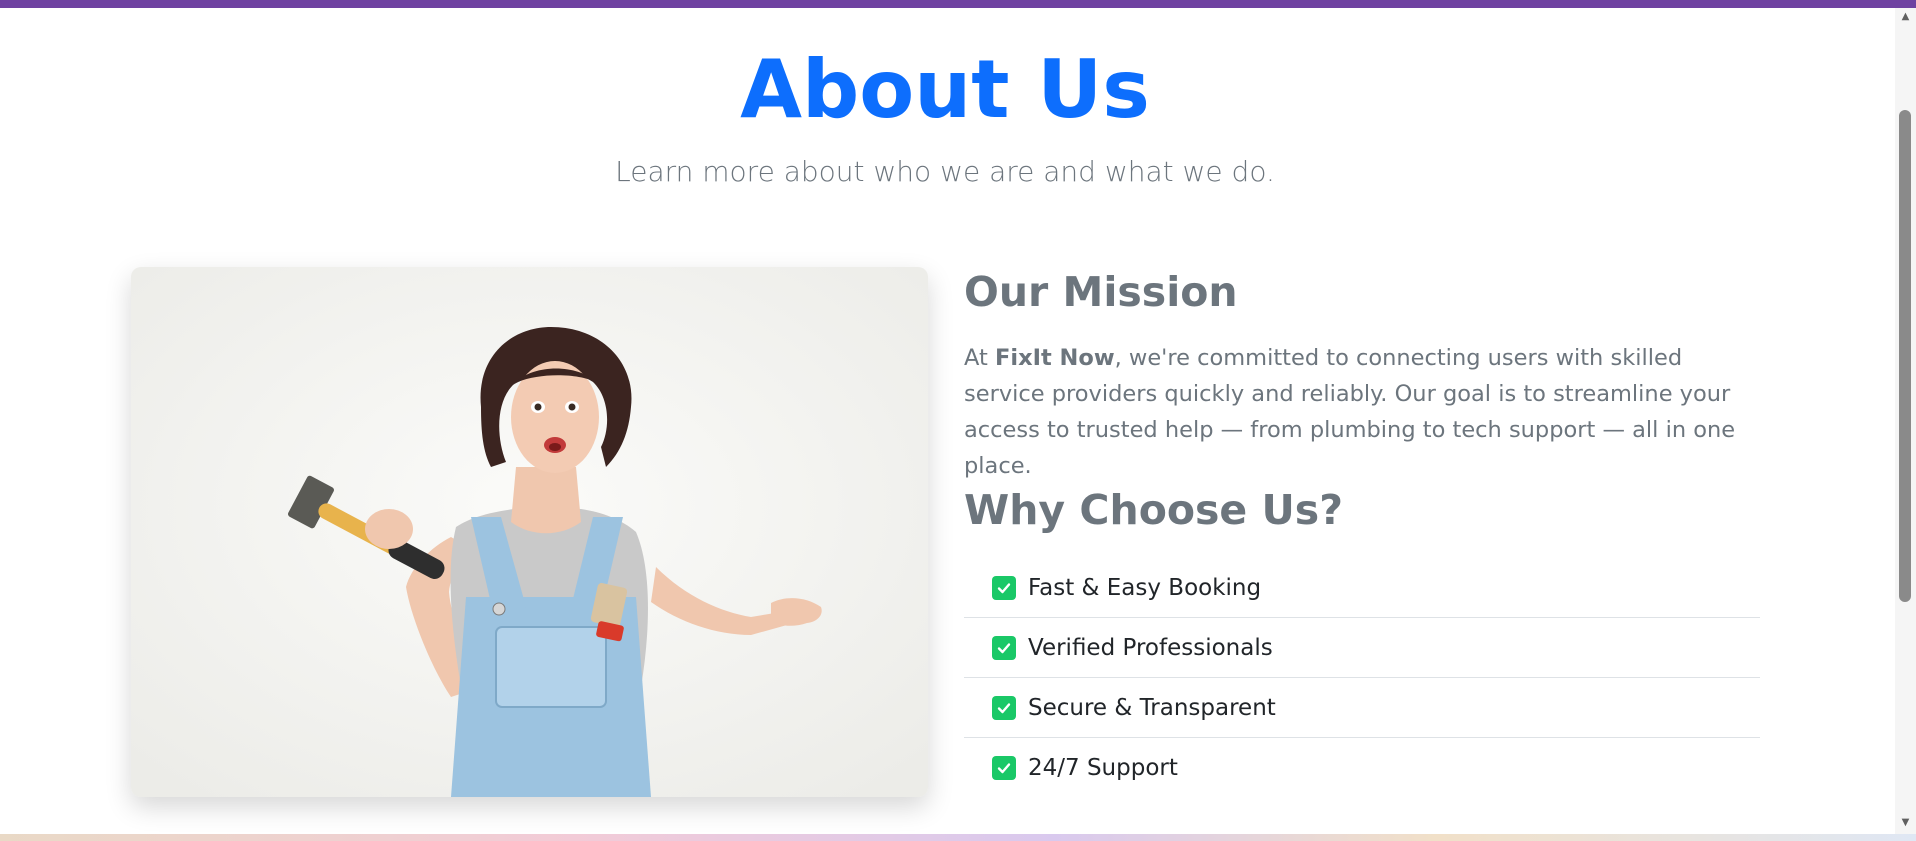 The image size is (1916, 841). What do you see at coordinates (1362, 648) in the screenshot?
I see `feature-item: Verified Professionals` at bounding box center [1362, 648].